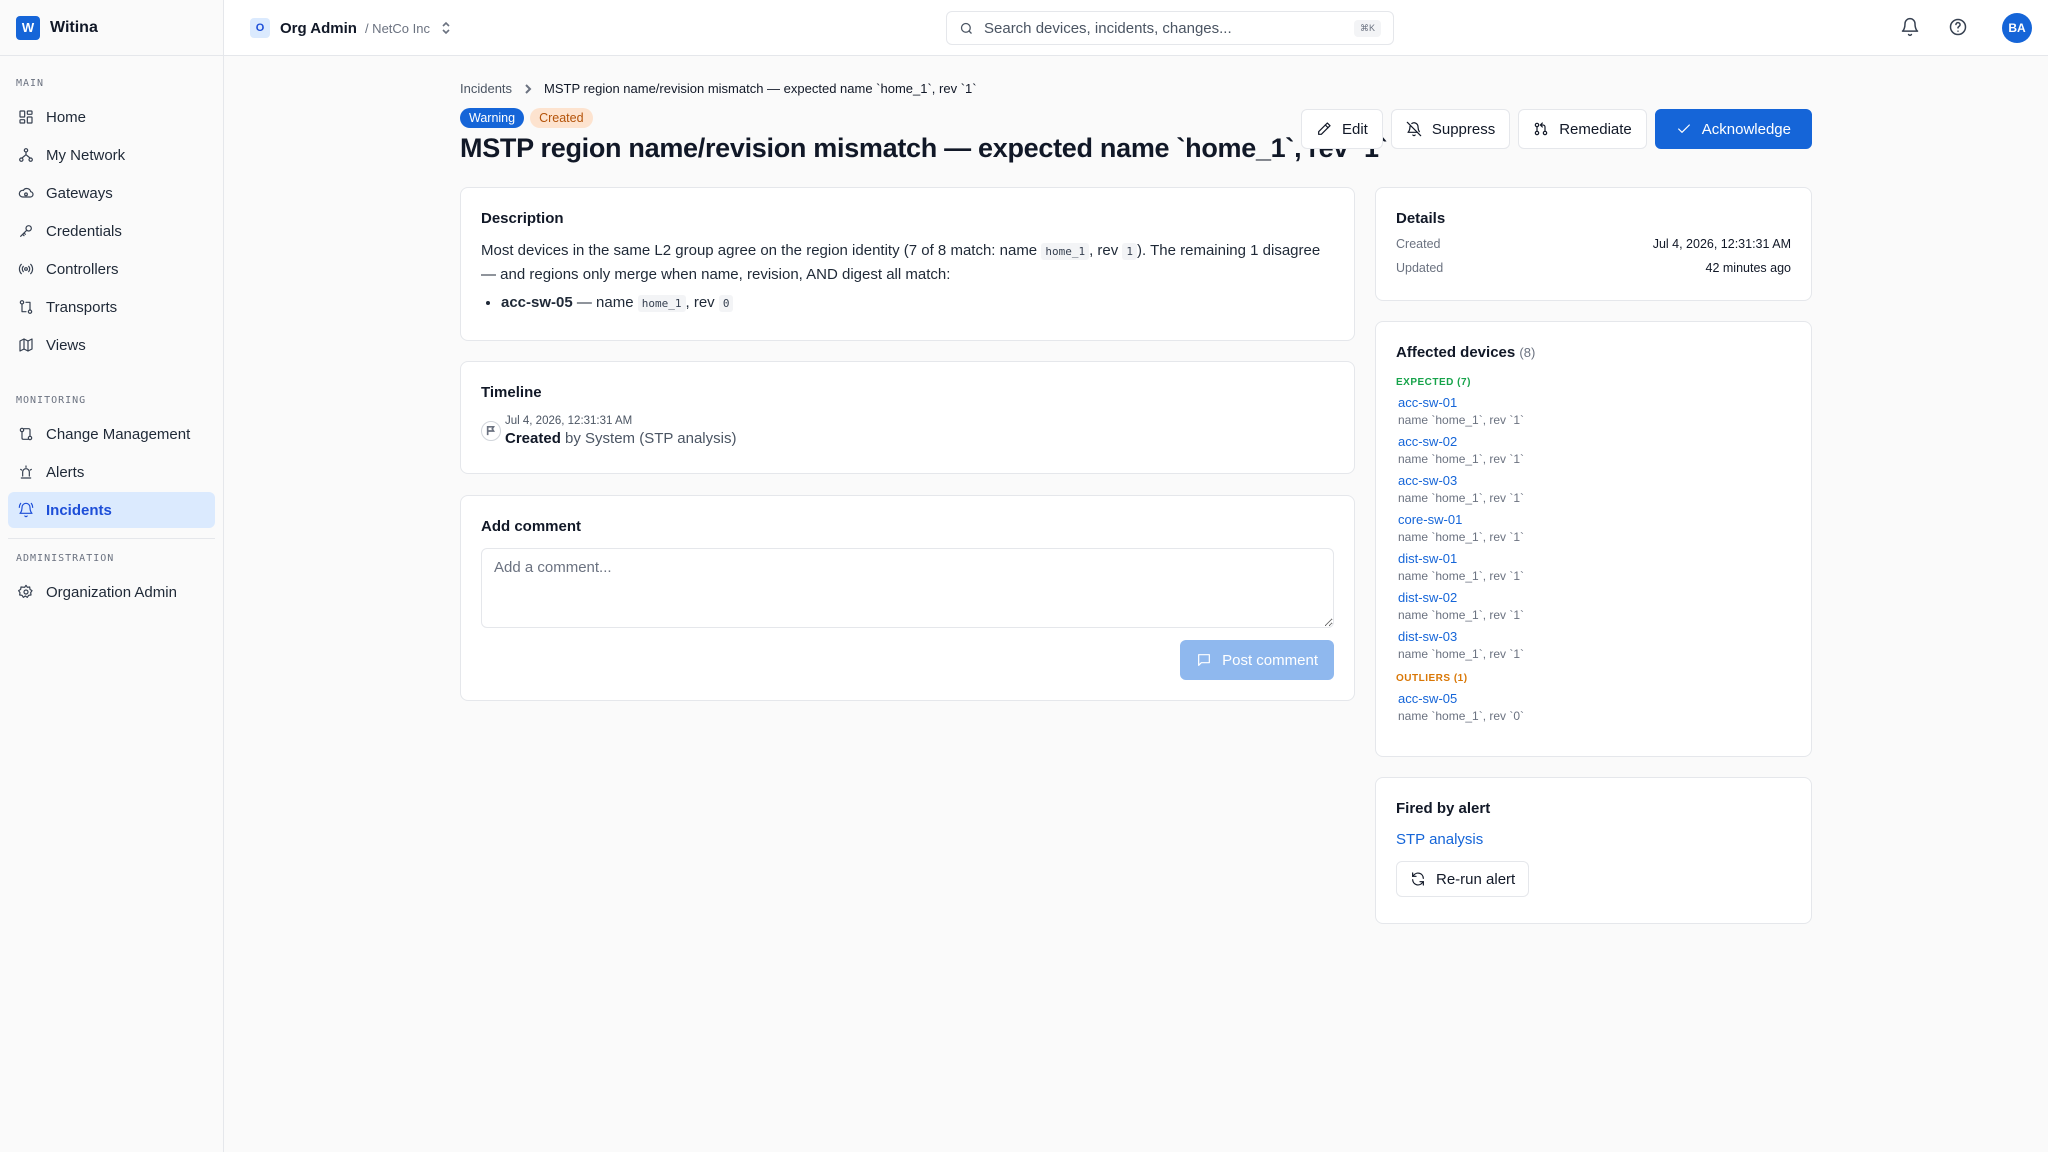 The height and width of the screenshot is (1152, 2048). What do you see at coordinates (1414, 129) in the screenshot?
I see `bell-off-icon` at bounding box center [1414, 129].